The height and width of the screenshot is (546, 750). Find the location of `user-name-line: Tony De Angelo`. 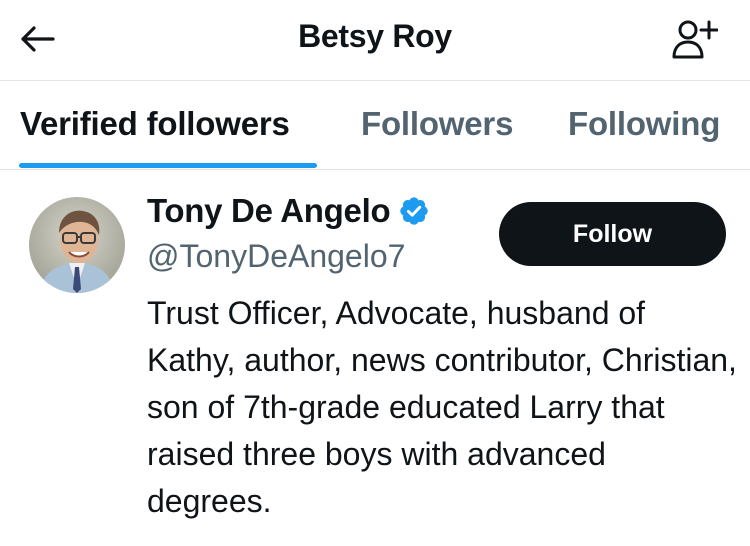

user-name-line: Tony De Angelo is located at coordinates (288, 211).